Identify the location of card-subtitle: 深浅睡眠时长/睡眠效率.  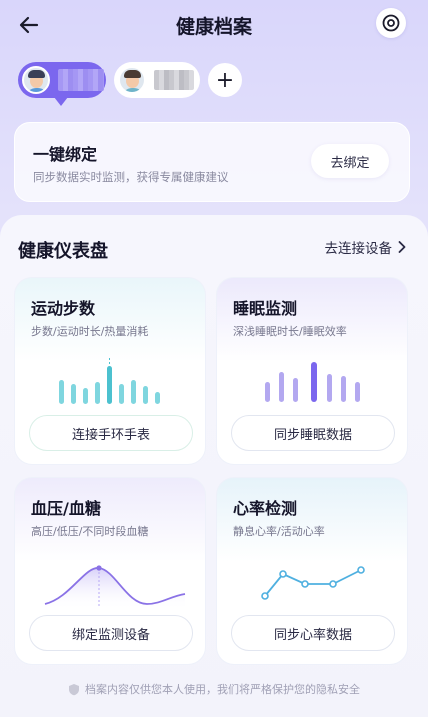
(290, 331).